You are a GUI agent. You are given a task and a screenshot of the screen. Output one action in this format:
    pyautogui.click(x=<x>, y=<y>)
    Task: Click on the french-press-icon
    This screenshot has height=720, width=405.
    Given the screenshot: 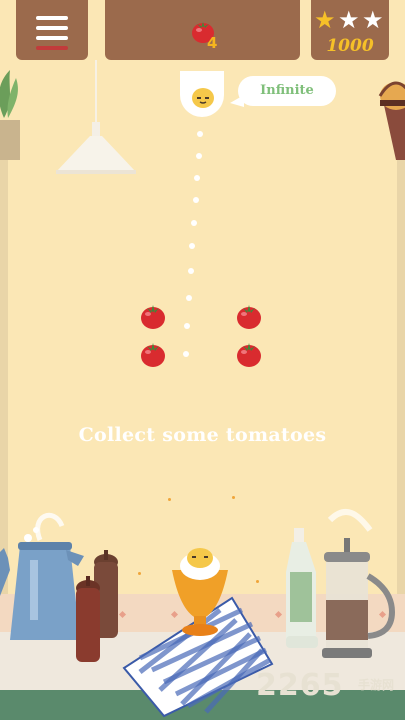 What is the action you would take?
    pyautogui.click(x=359, y=583)
    